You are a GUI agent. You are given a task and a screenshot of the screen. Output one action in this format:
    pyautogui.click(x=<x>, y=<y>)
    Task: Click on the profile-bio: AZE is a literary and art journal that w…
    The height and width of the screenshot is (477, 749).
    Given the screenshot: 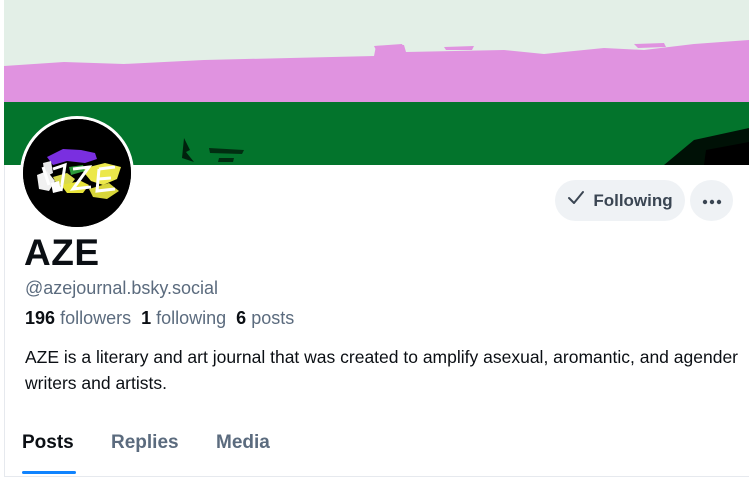 What is the action you would take?
    pyautogui.click(x=382, y=370)
    